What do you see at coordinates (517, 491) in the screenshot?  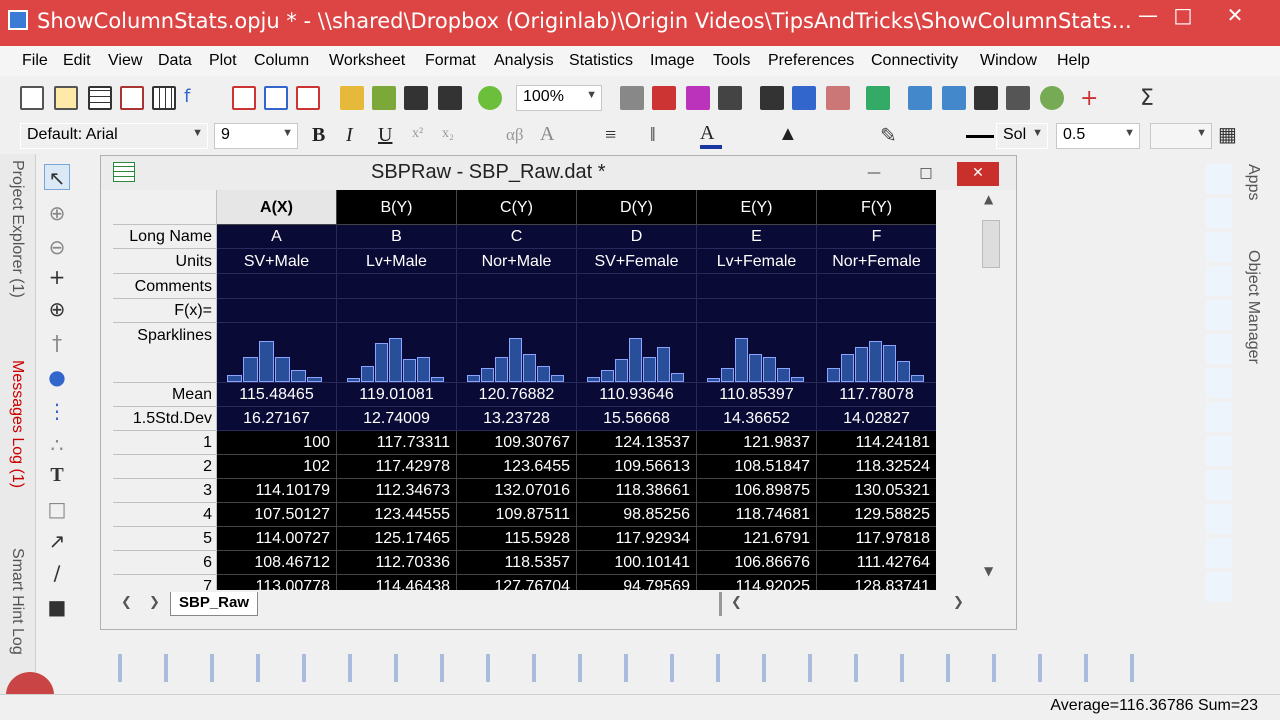 I see `data-cell: 132.07016` at bounding box center [517, 491].